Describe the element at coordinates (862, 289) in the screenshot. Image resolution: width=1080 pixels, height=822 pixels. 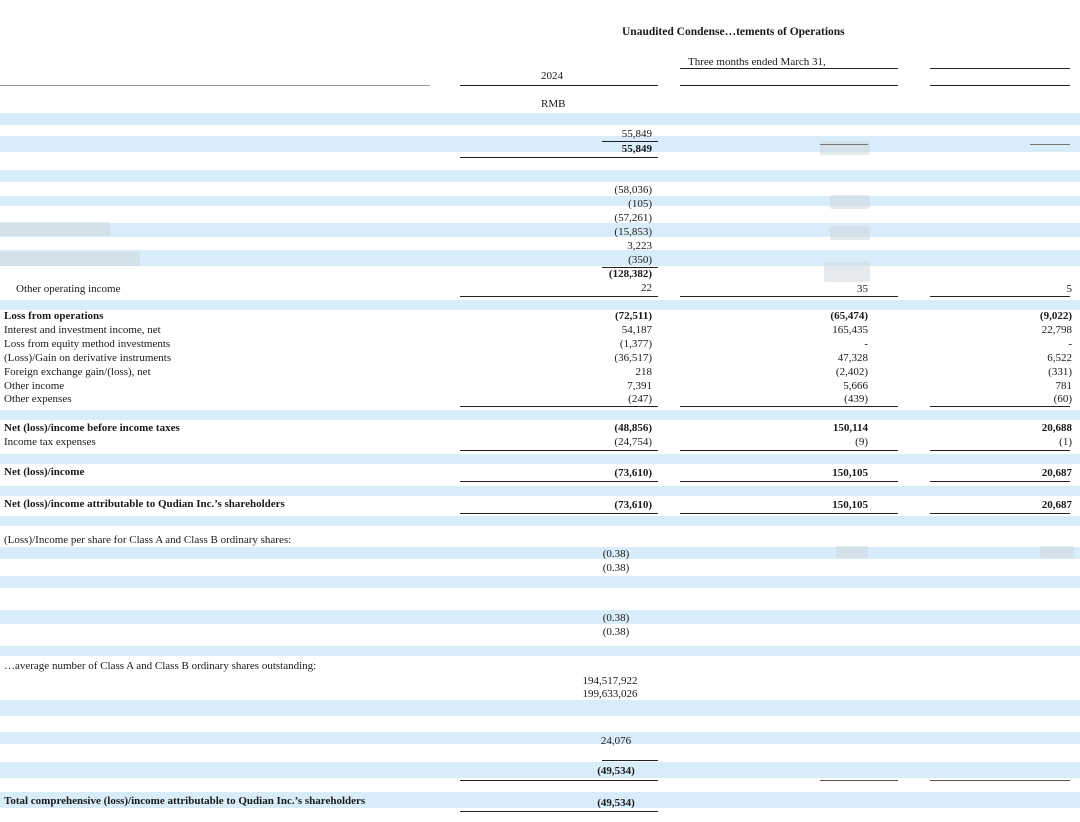
I see `cell-value: 35` at that location.